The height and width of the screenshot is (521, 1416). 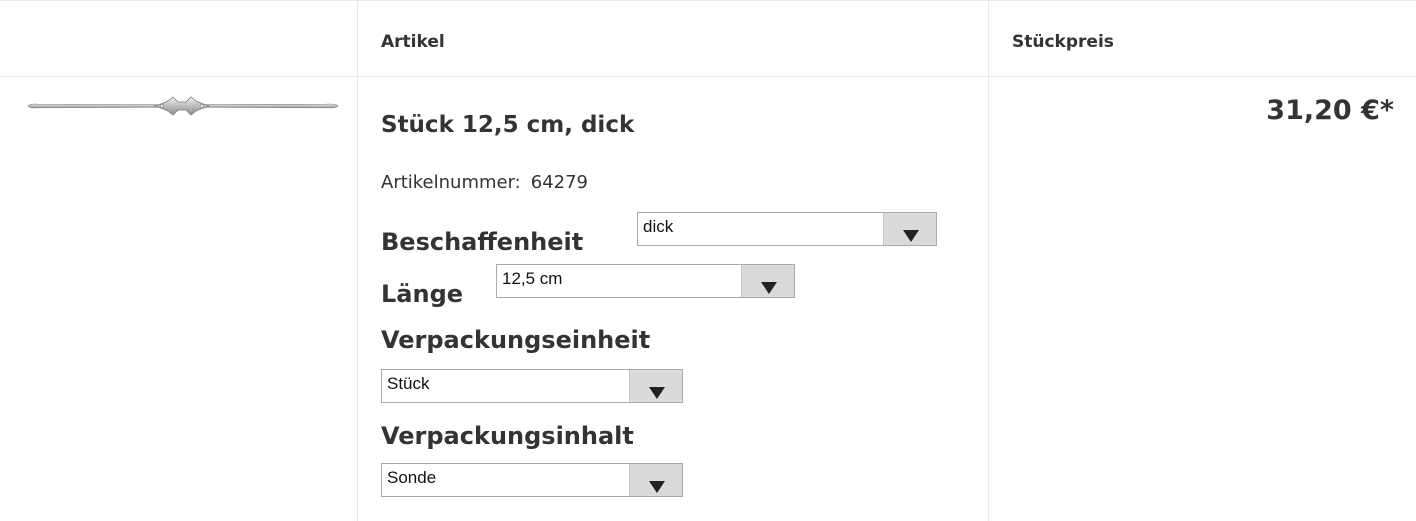 I want to click on select-verpackungsinhalt: Sonde, so click(x=532, y=480).